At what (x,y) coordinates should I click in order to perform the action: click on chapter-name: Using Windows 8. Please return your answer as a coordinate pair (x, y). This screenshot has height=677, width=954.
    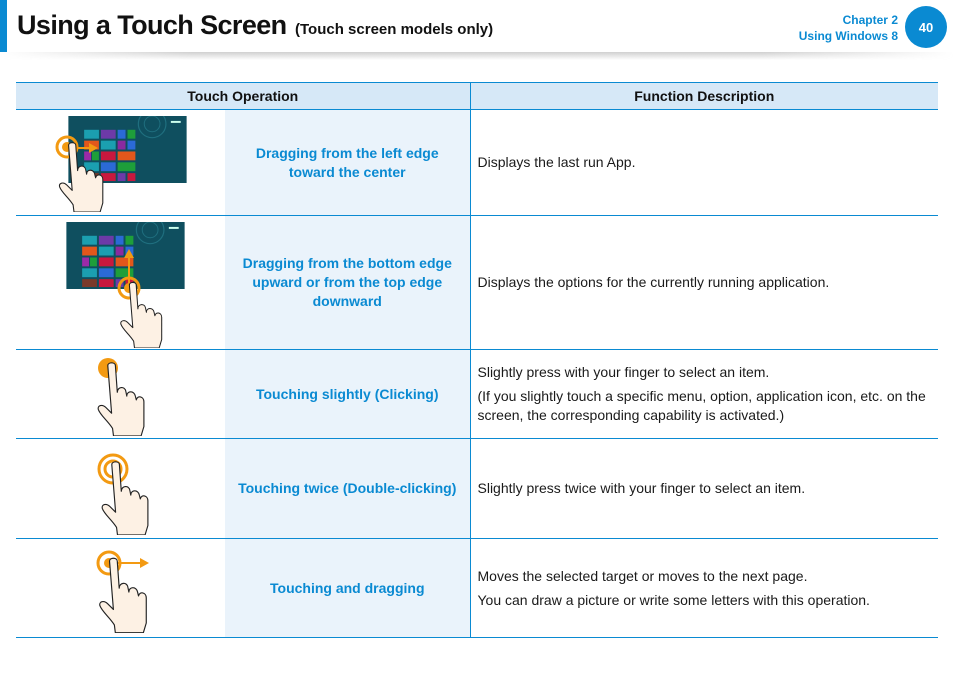
    Looking at the image, I should click on (848, 36).